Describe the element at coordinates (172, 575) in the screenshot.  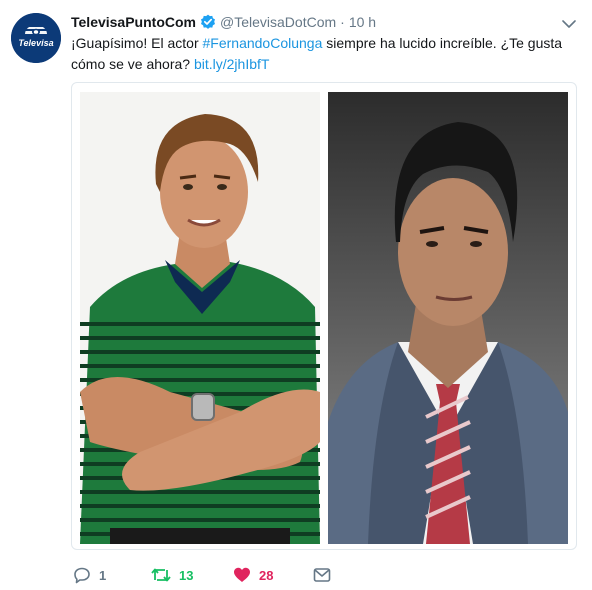
I see `retweet-button: 13` at that location.